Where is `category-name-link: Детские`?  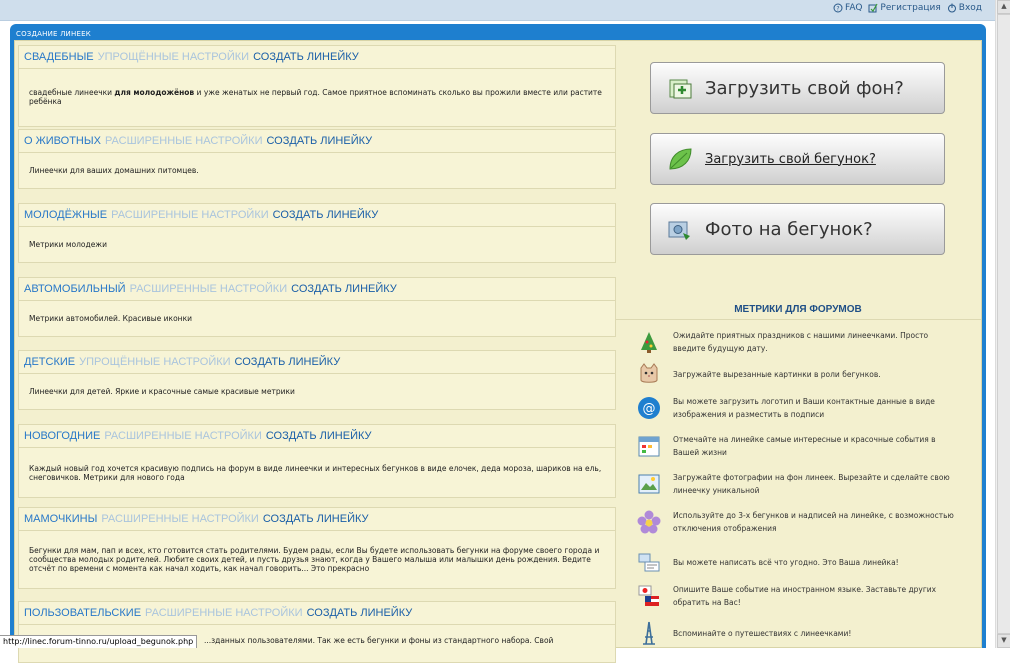
category-name-link: Детские is located at coordinates (49, 362).